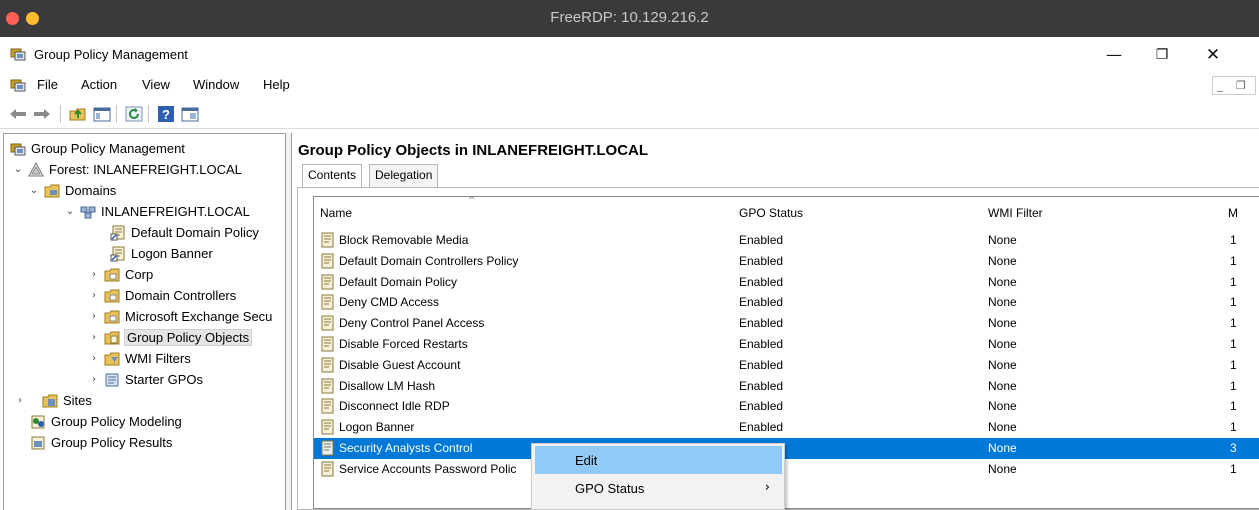 The image size is (1259, 510). Describe the element at coordinates (145, 169) in the screenshot. I see `tree-label: Forest: INLANEFREIGHT.LOCAL` at that location.